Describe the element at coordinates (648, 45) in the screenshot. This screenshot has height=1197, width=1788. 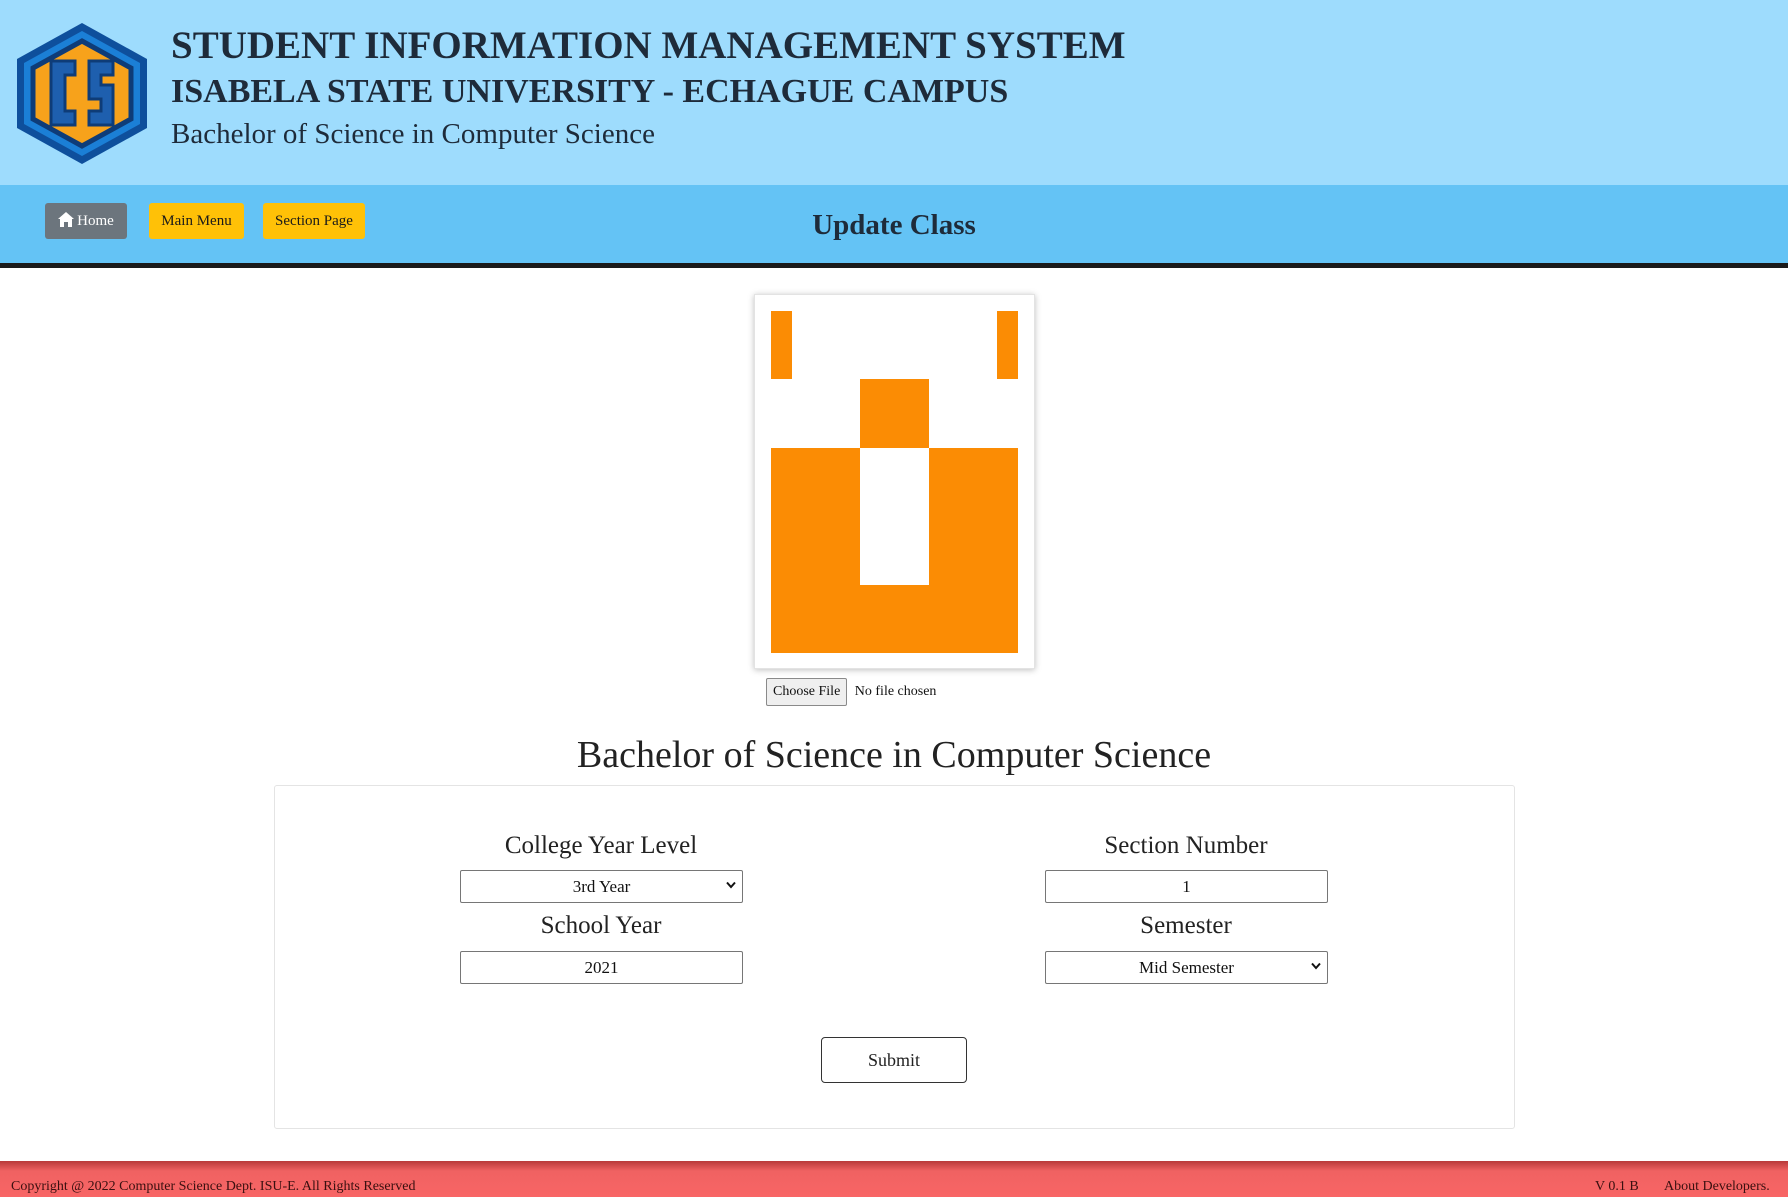
I see `system-title: STUDENT INFORMATION MANAGEMENT SYSTEM` at that location.